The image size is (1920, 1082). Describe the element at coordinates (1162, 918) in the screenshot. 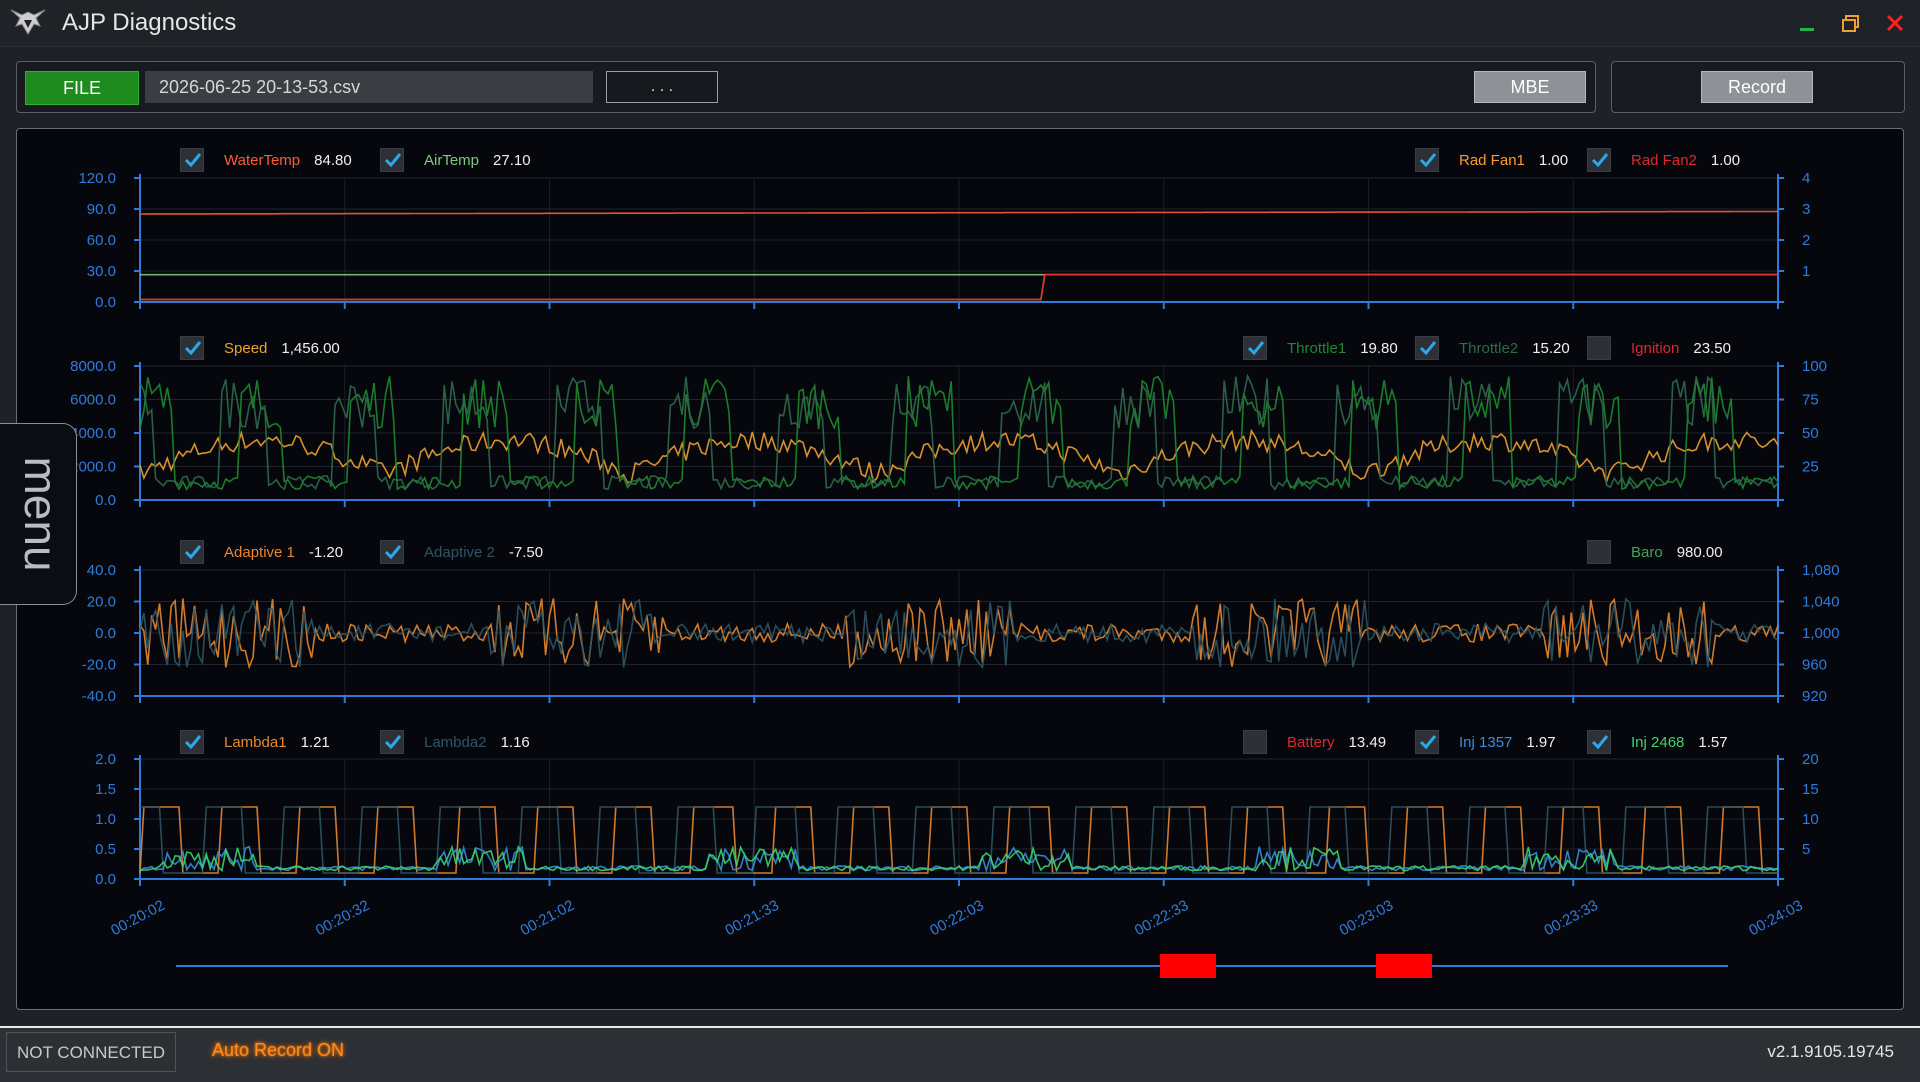

I see `x-tick-label: 00:22:33` at that location.